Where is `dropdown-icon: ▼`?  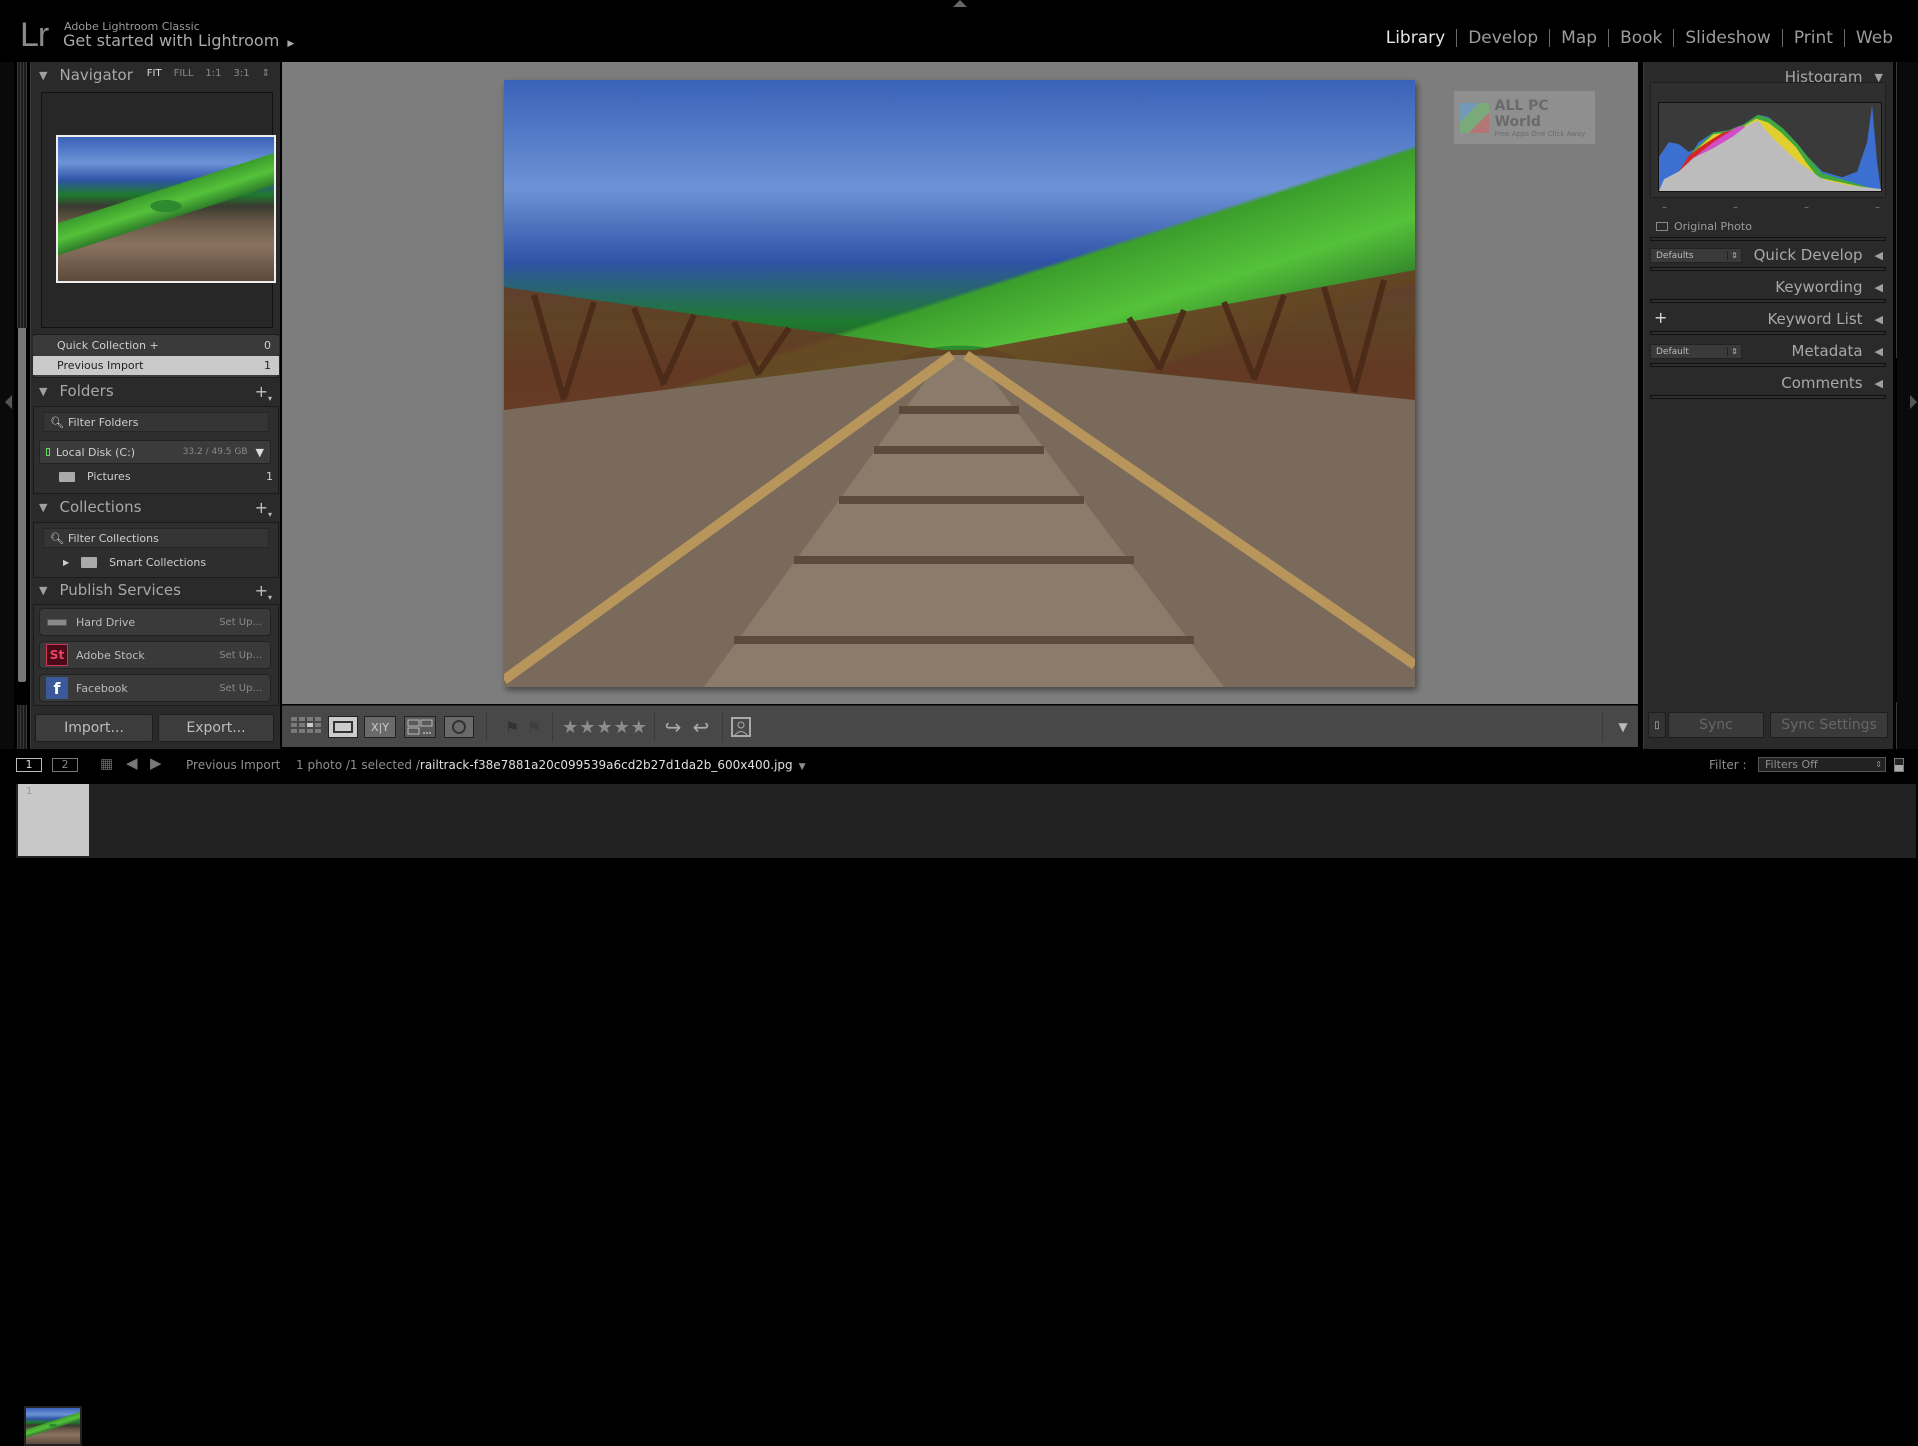
dropdown-icon: ▼ is located at coordinates (802, 767).